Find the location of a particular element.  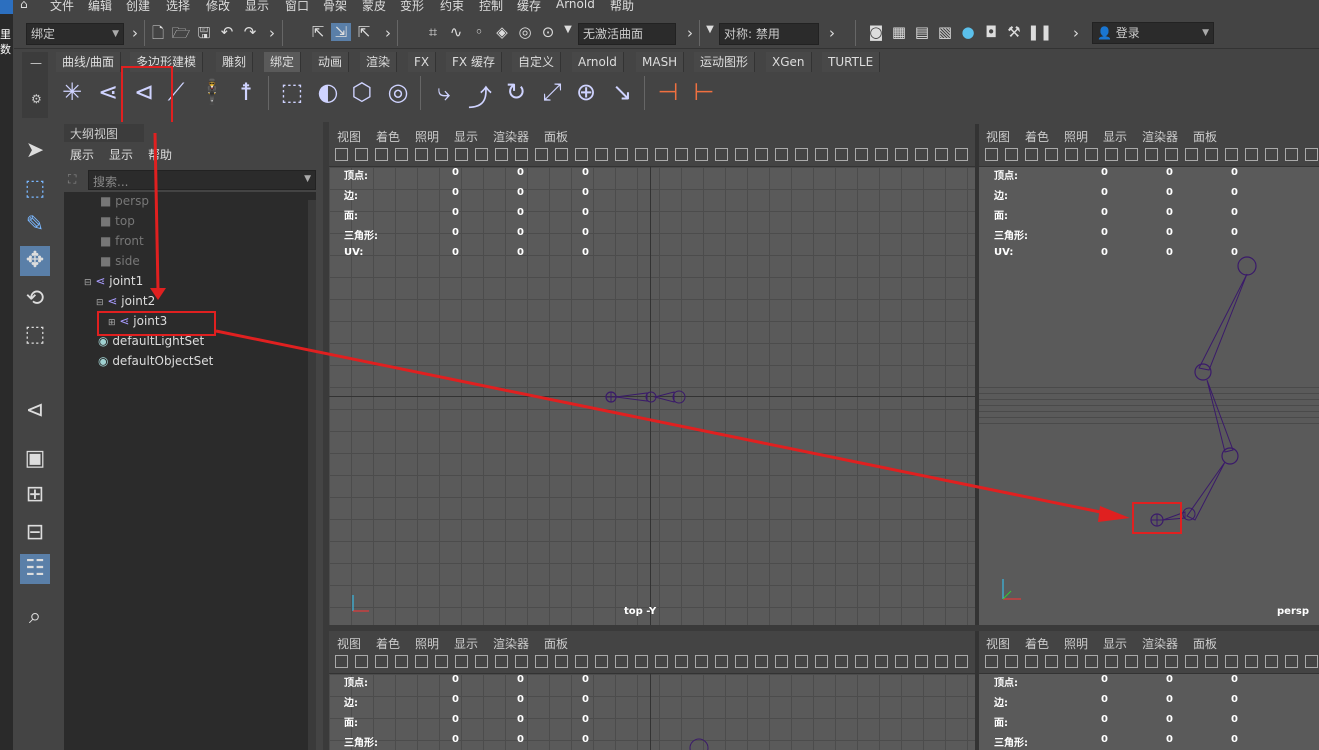

outliner-menu-display: 显示 is located at coordinates (121, 154).